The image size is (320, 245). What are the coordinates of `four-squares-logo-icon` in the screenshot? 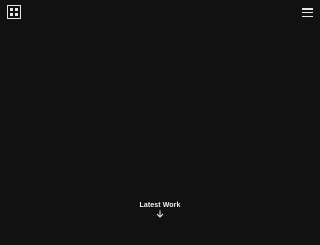 It's located at (14, 12).